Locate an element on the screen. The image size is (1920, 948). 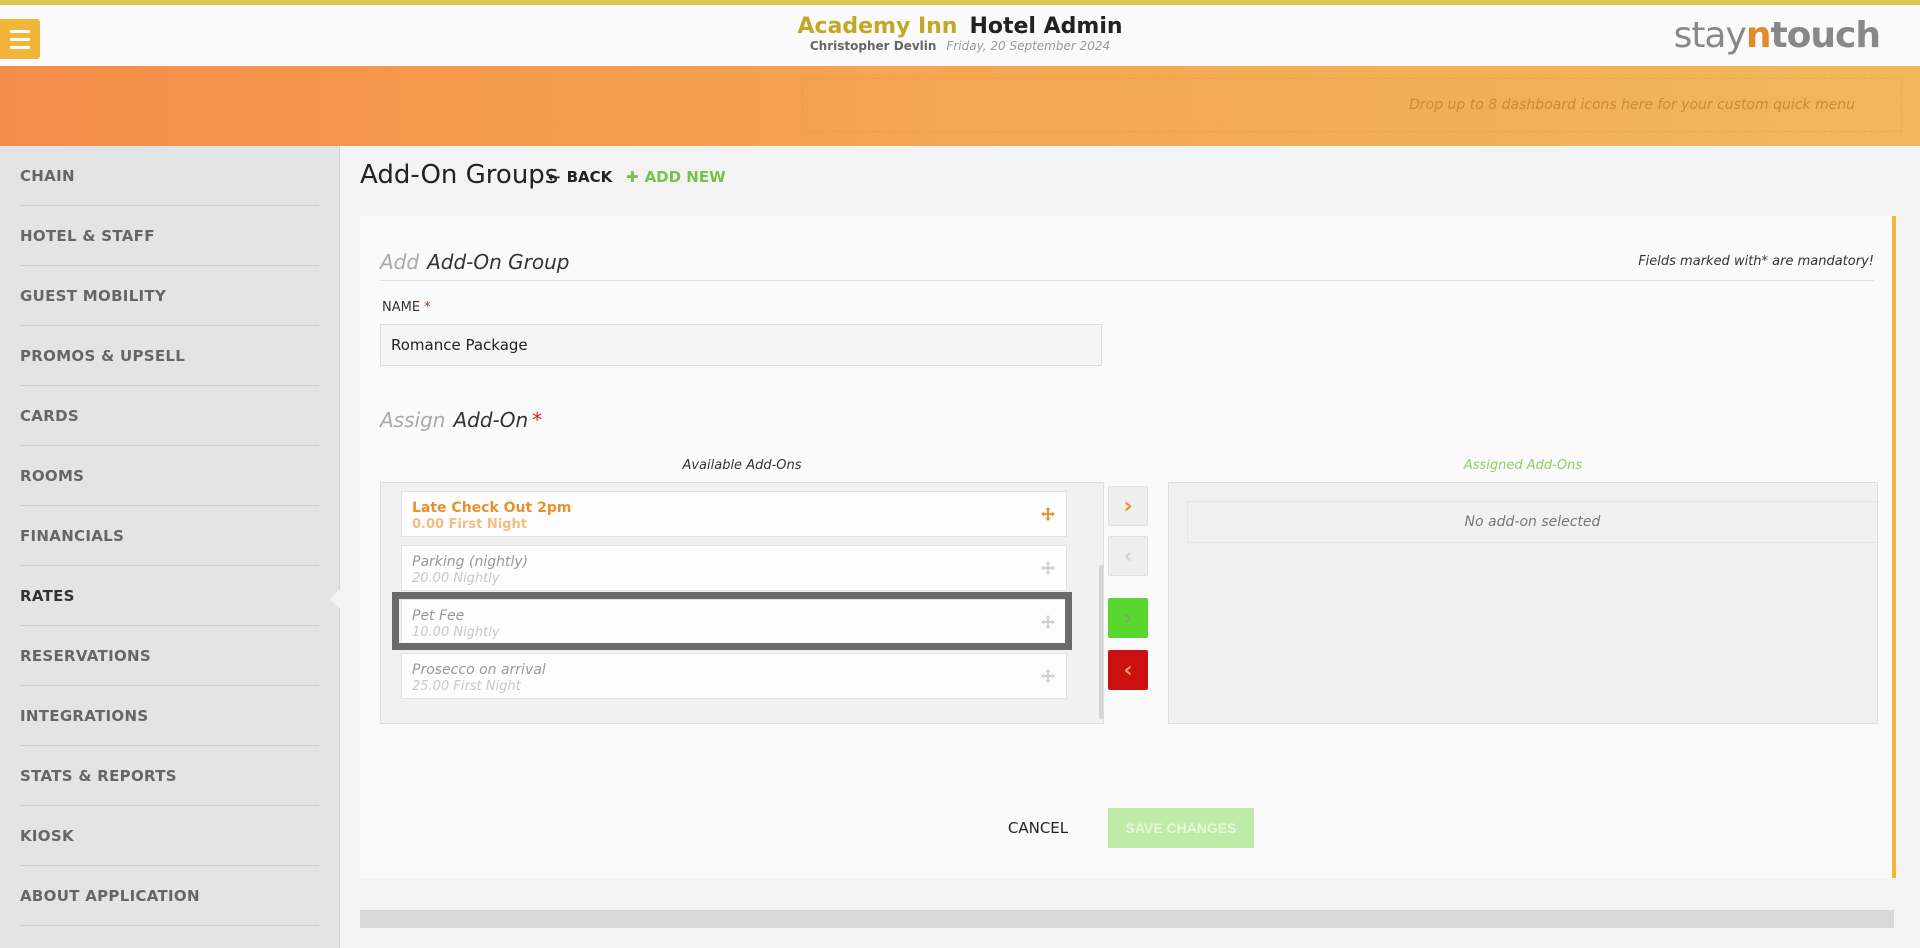
plus-icon: ✚ is located at coordinates (632, 177).